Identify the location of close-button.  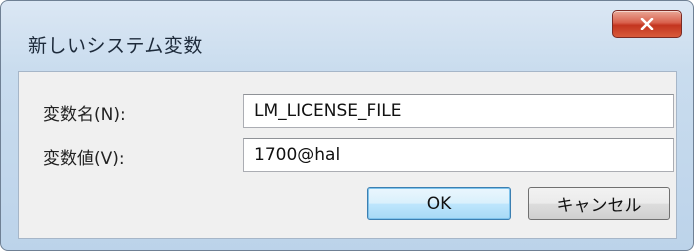
(647, 24).